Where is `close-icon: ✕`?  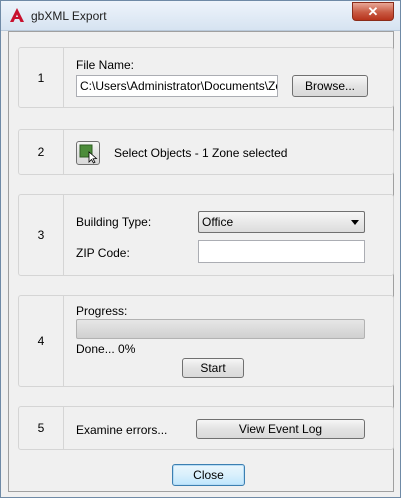 close-icon: ✕ is located at coordinates (373, 11).